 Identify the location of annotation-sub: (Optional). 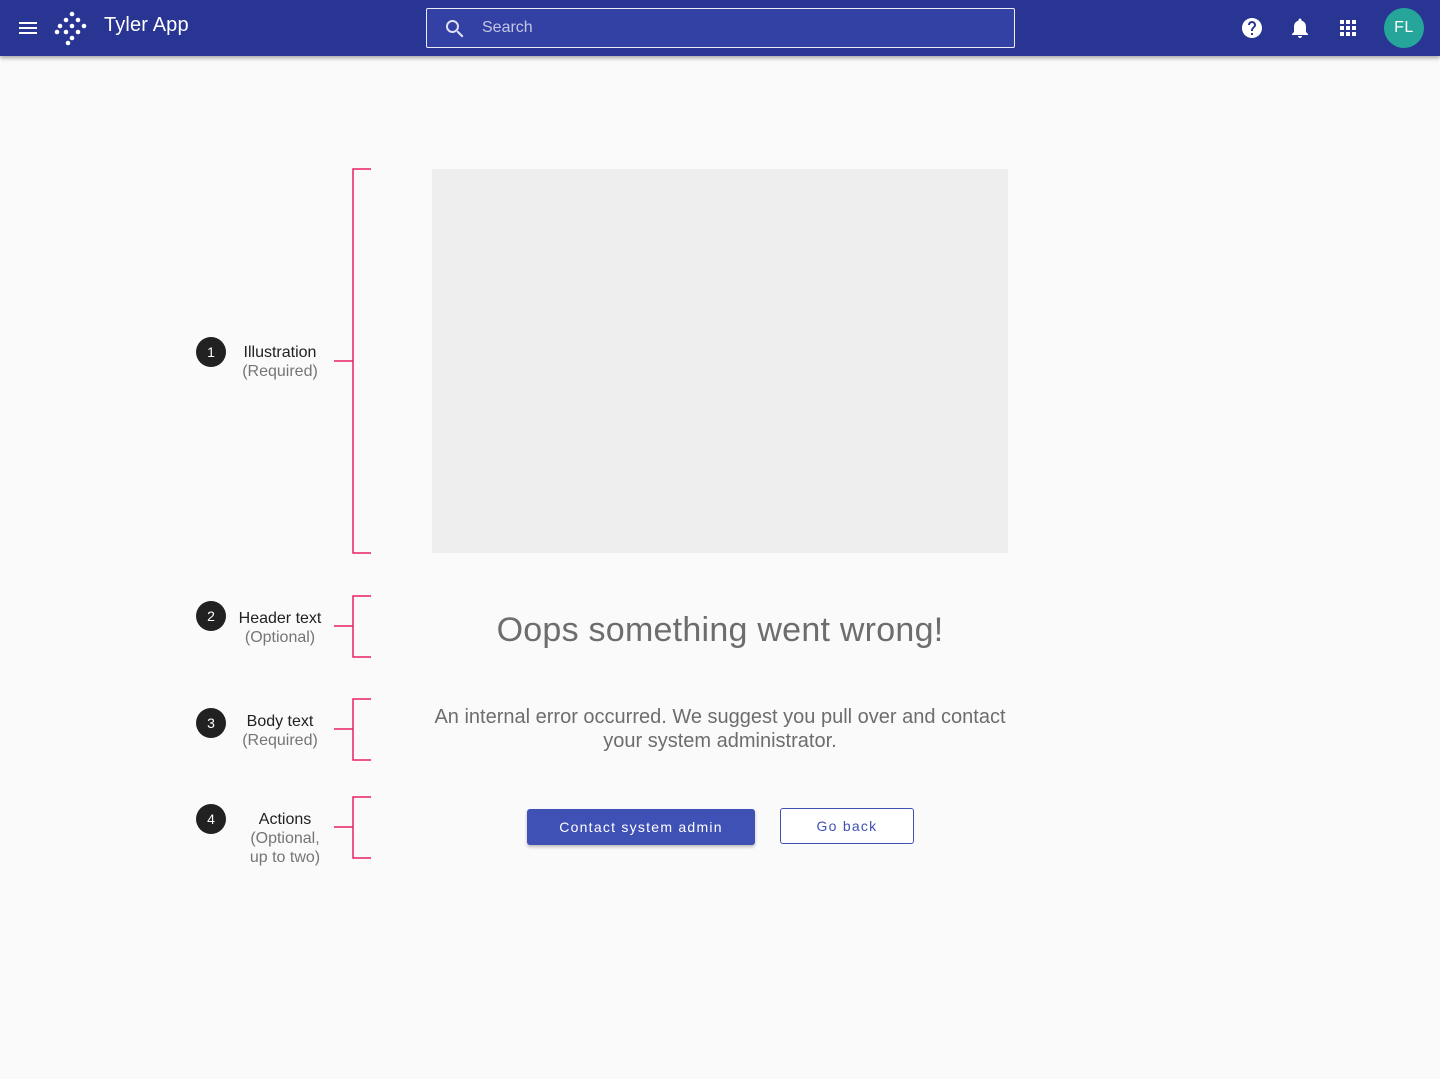
(280, 637).